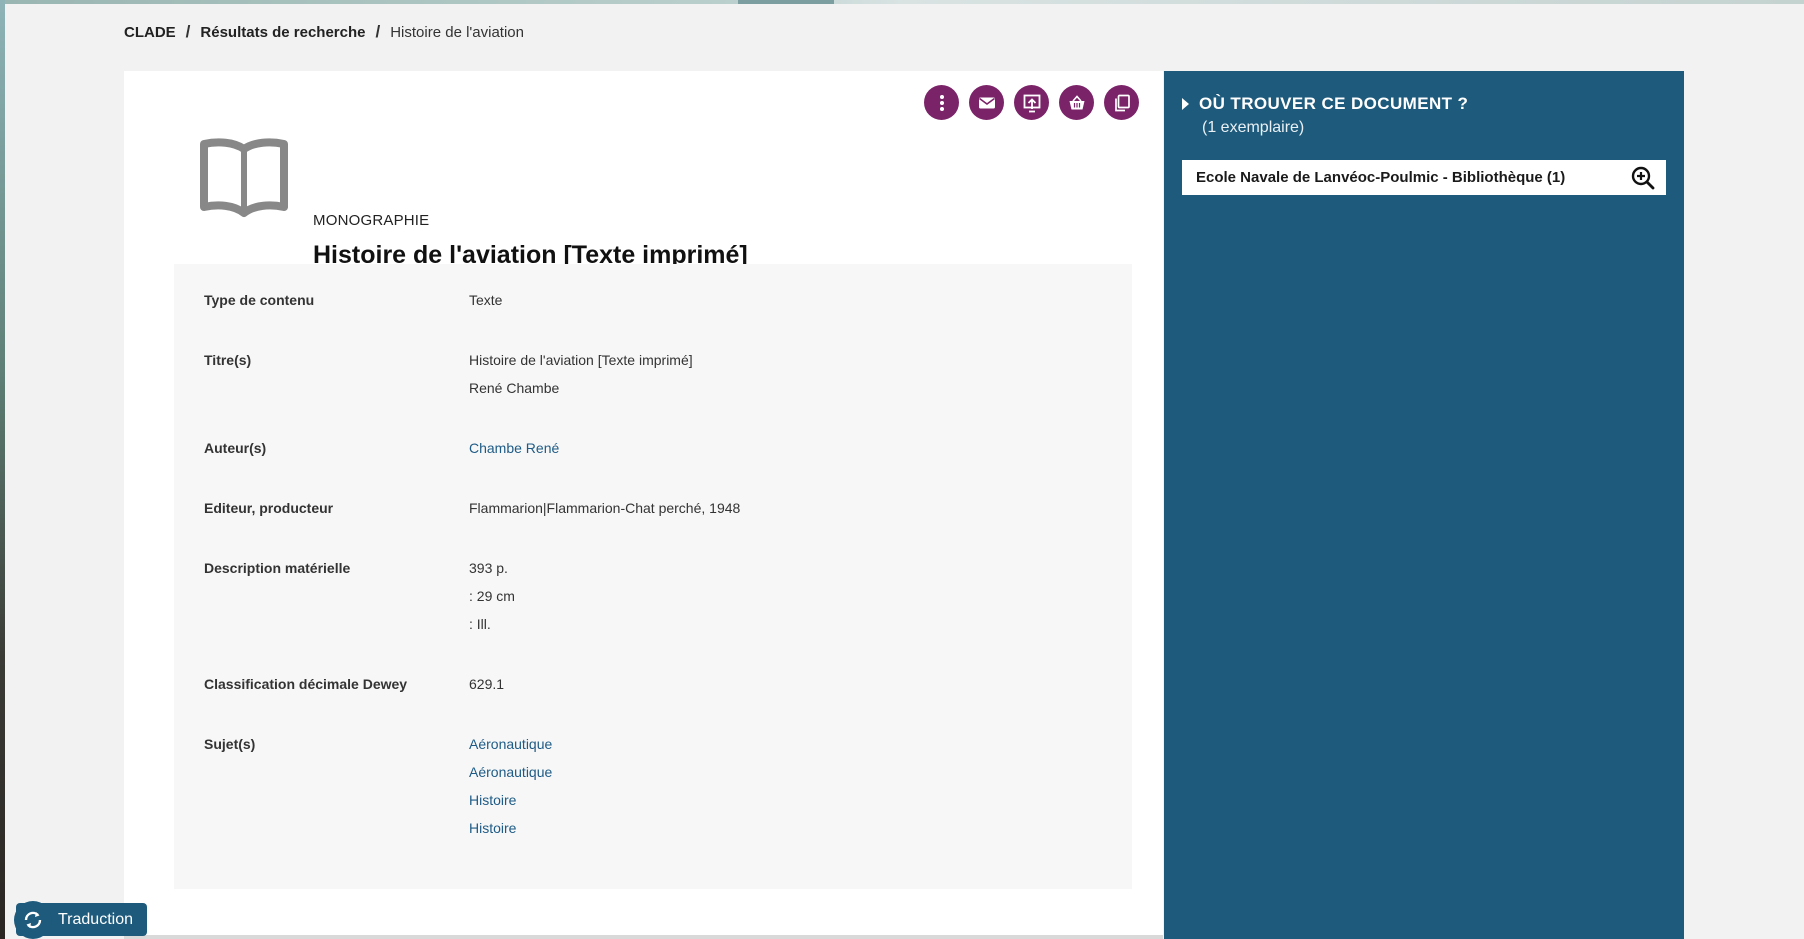  I want to click on detail-label: Type de contenu, so click(259, 300).